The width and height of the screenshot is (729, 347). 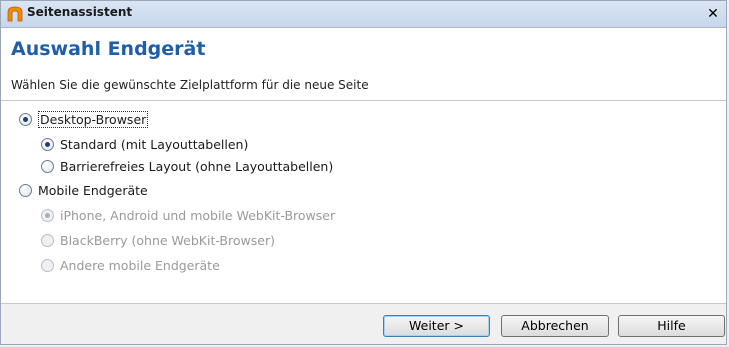 What do you see at coordinates (93, 119) in the screenshot?
I see `radio-label: Desktop-Browser` at bounding box center [93, 119].